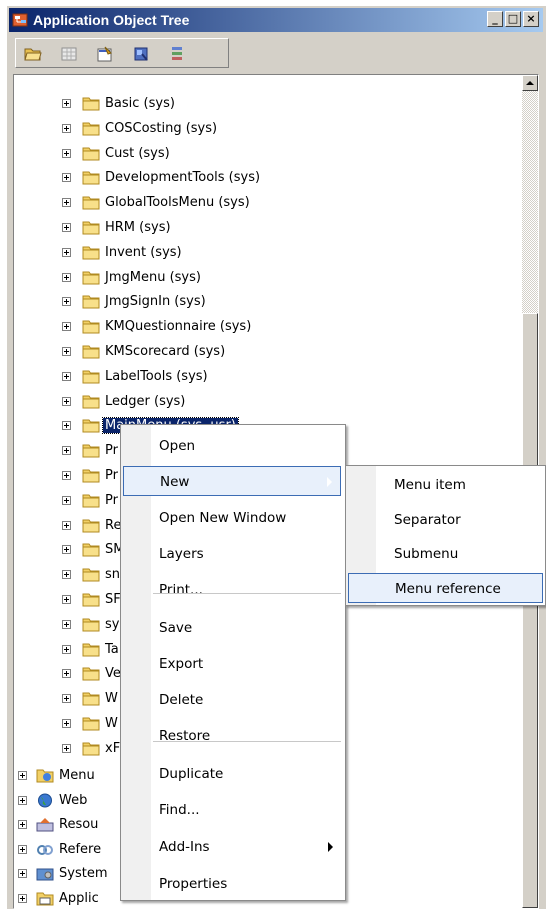 Image resolution: width=546 pixels, height=909 pixels. What do you see at coordinates (140, 103) in the screenshot?
I see `tree-node-label: Basic (sys)` at bounding box center [140, 103].